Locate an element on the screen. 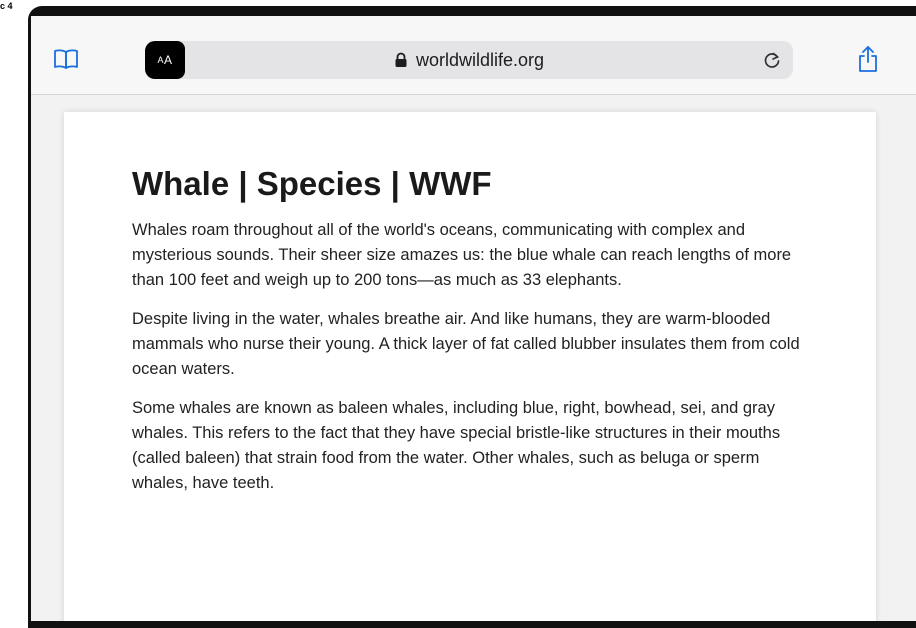  lock-icon is located at coordinates (401, 59).